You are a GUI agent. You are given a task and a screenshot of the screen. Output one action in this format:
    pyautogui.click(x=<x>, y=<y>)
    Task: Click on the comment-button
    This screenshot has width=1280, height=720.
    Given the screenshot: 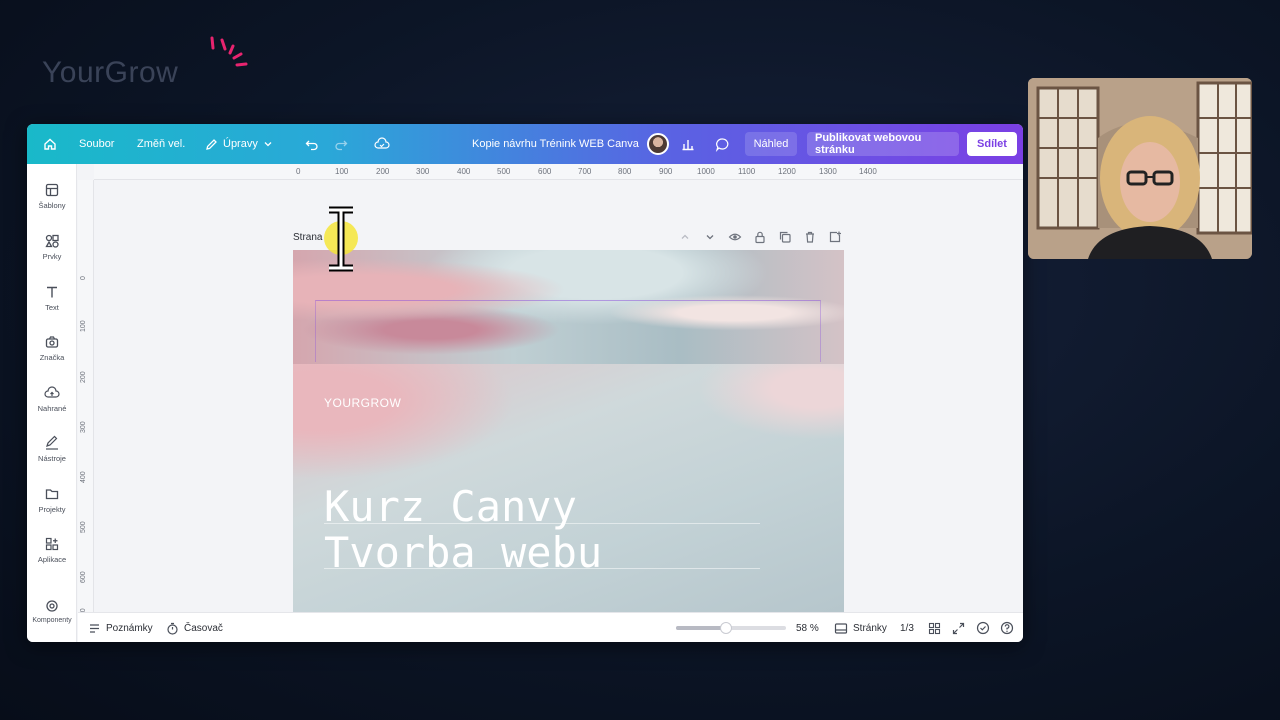 What is the action you would take?
    pyautogui.click(x=722, y=144)
    